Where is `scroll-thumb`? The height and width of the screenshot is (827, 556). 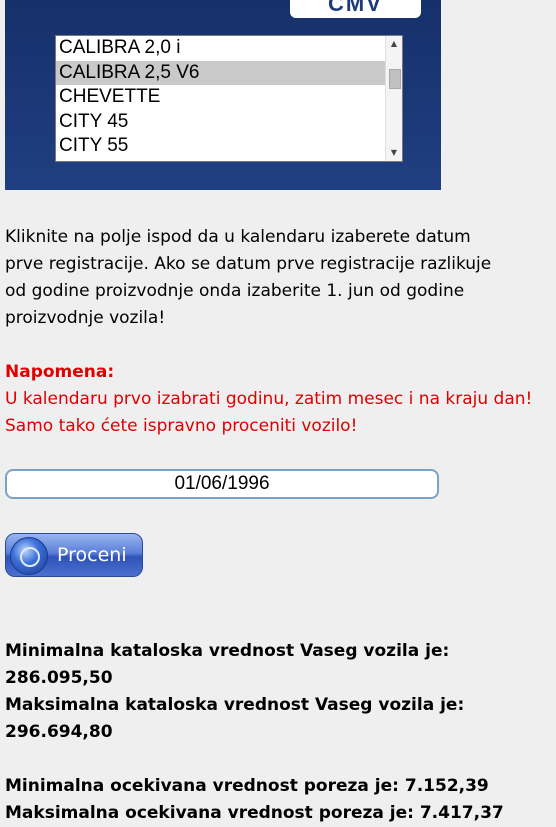
scroll-thumb is located at coordinates (395, 79).